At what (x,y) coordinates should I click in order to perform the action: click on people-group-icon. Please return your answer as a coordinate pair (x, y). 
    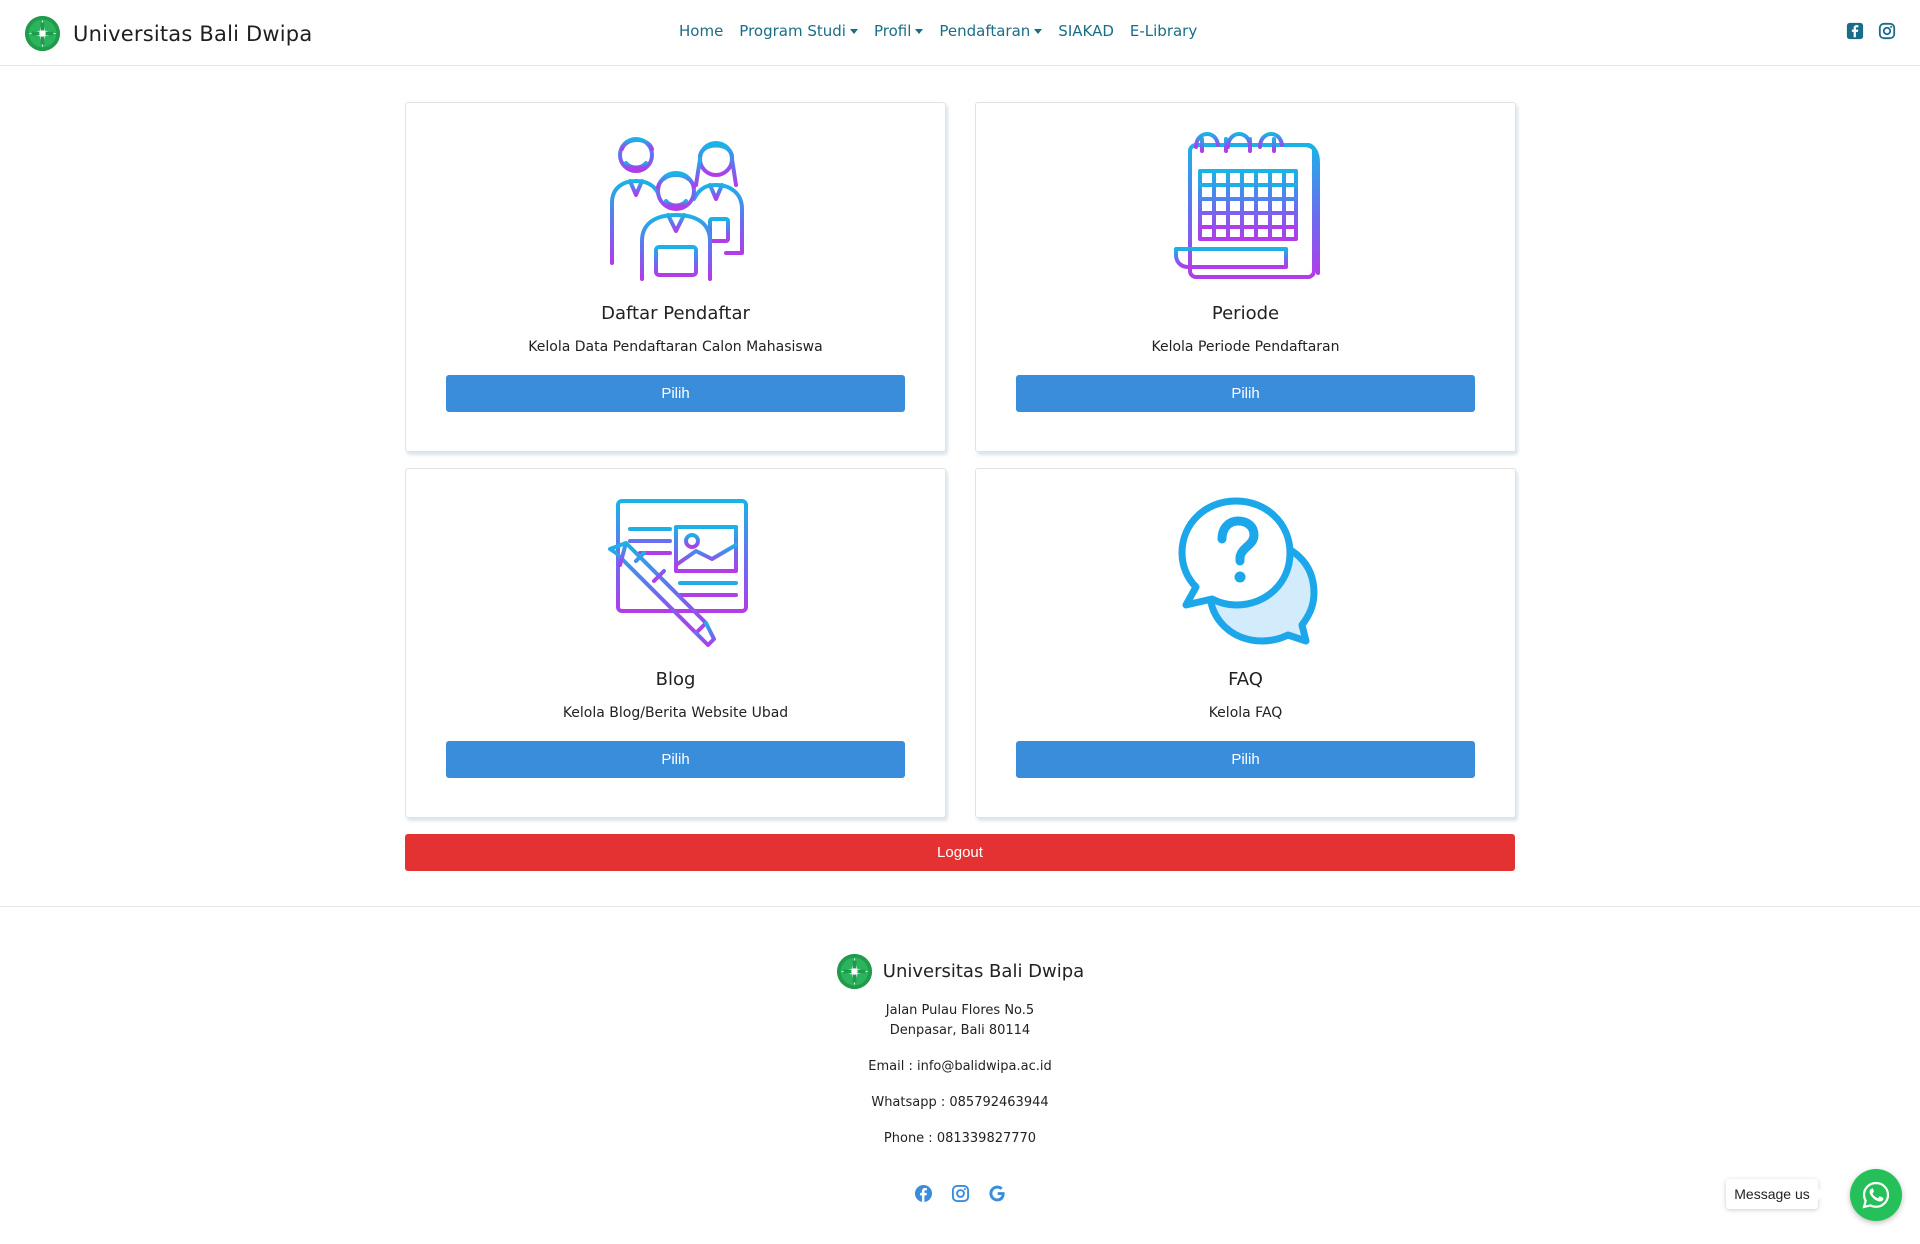
    Looking at the image, I should click on (676, 209).